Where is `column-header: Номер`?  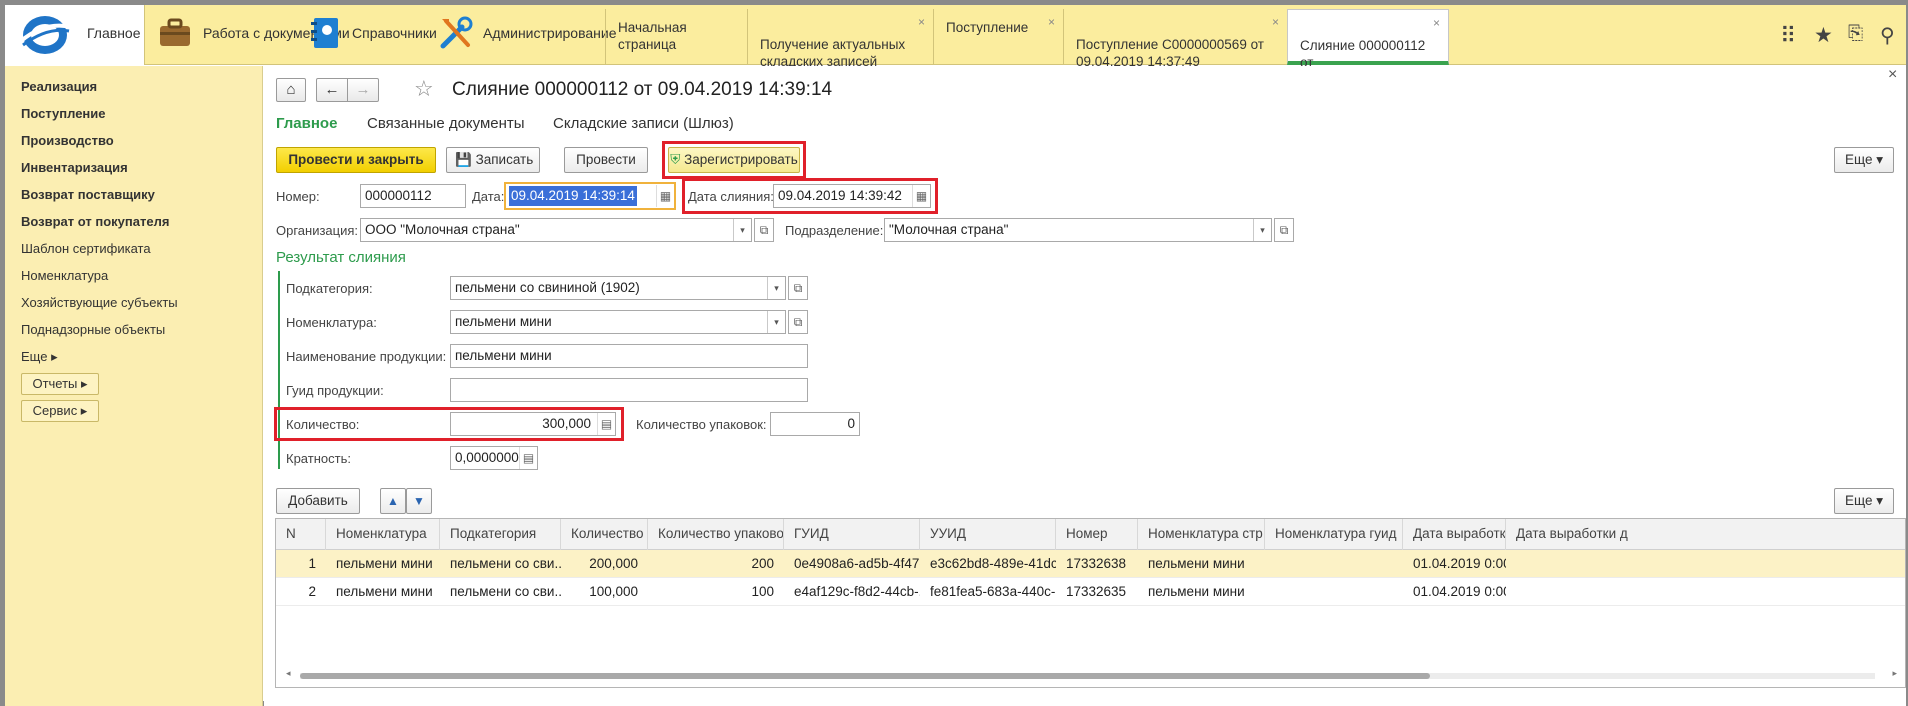
column-header: Номер is located at coordinates (1097, 534).